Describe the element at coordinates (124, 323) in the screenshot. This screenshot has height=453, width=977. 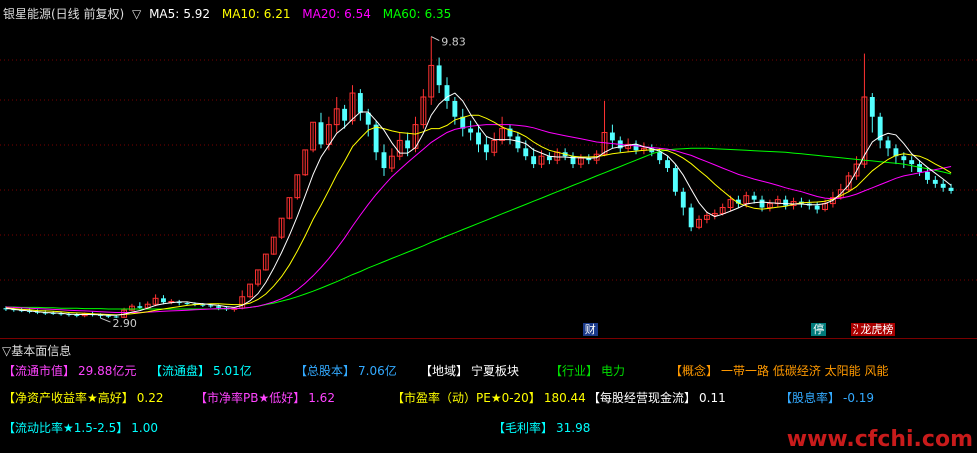
I see `low-price-label: 2.90` at that location.